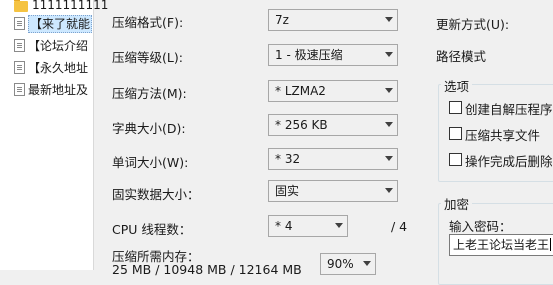  What do you see at coordinates (340, 264) in the screenshot?
I see `memory-percent-value: 90%` at bounding box center [340, 264].